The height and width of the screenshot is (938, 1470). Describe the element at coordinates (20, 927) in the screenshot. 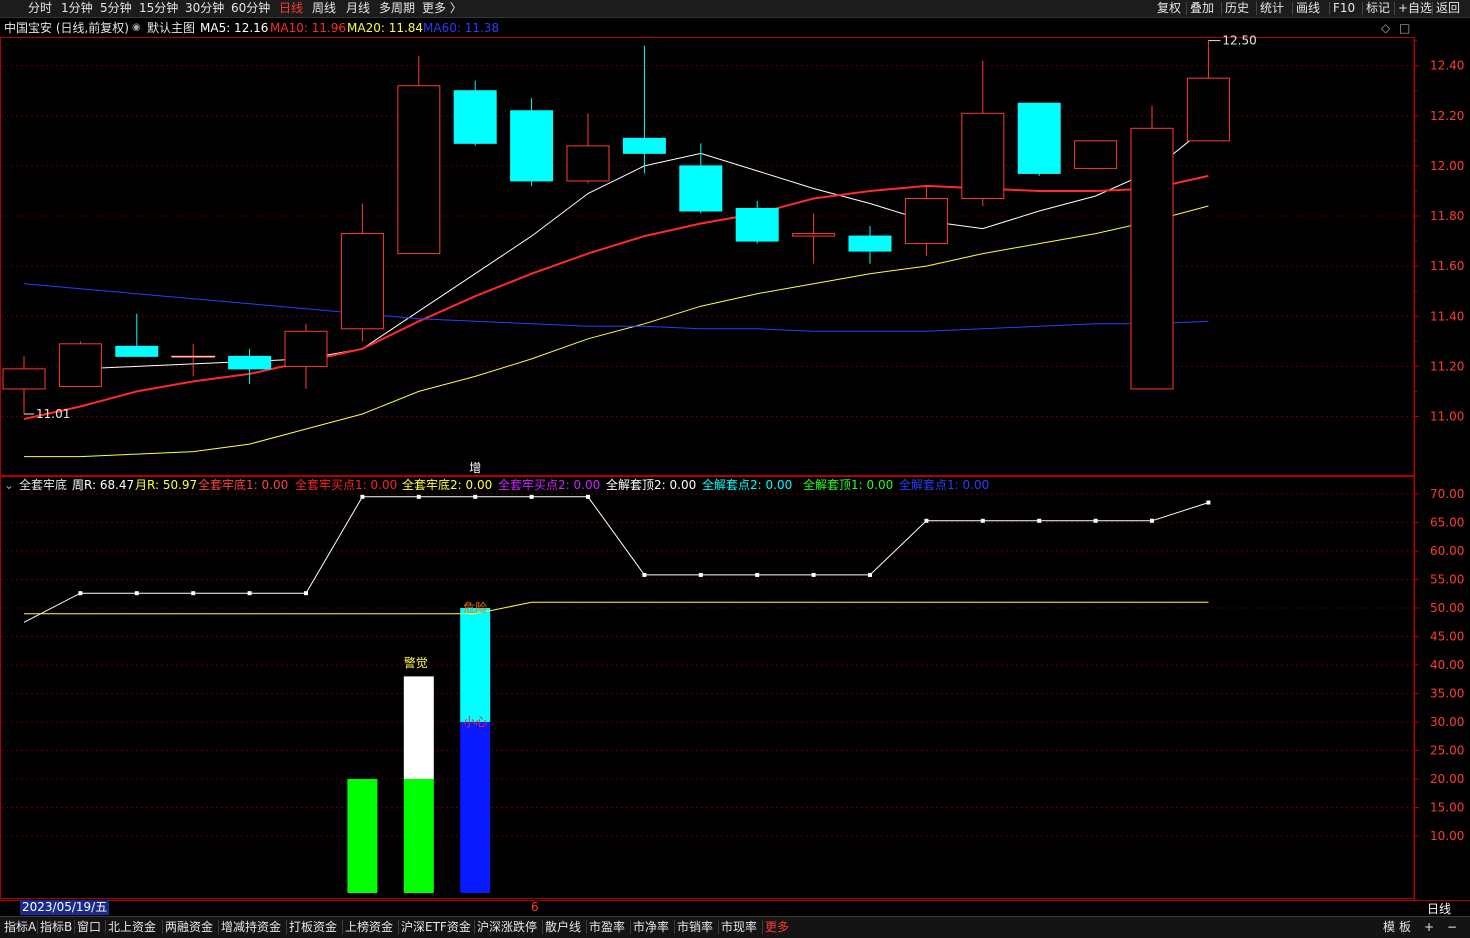

I see `bottom-tab-0: 指标A` at that location.